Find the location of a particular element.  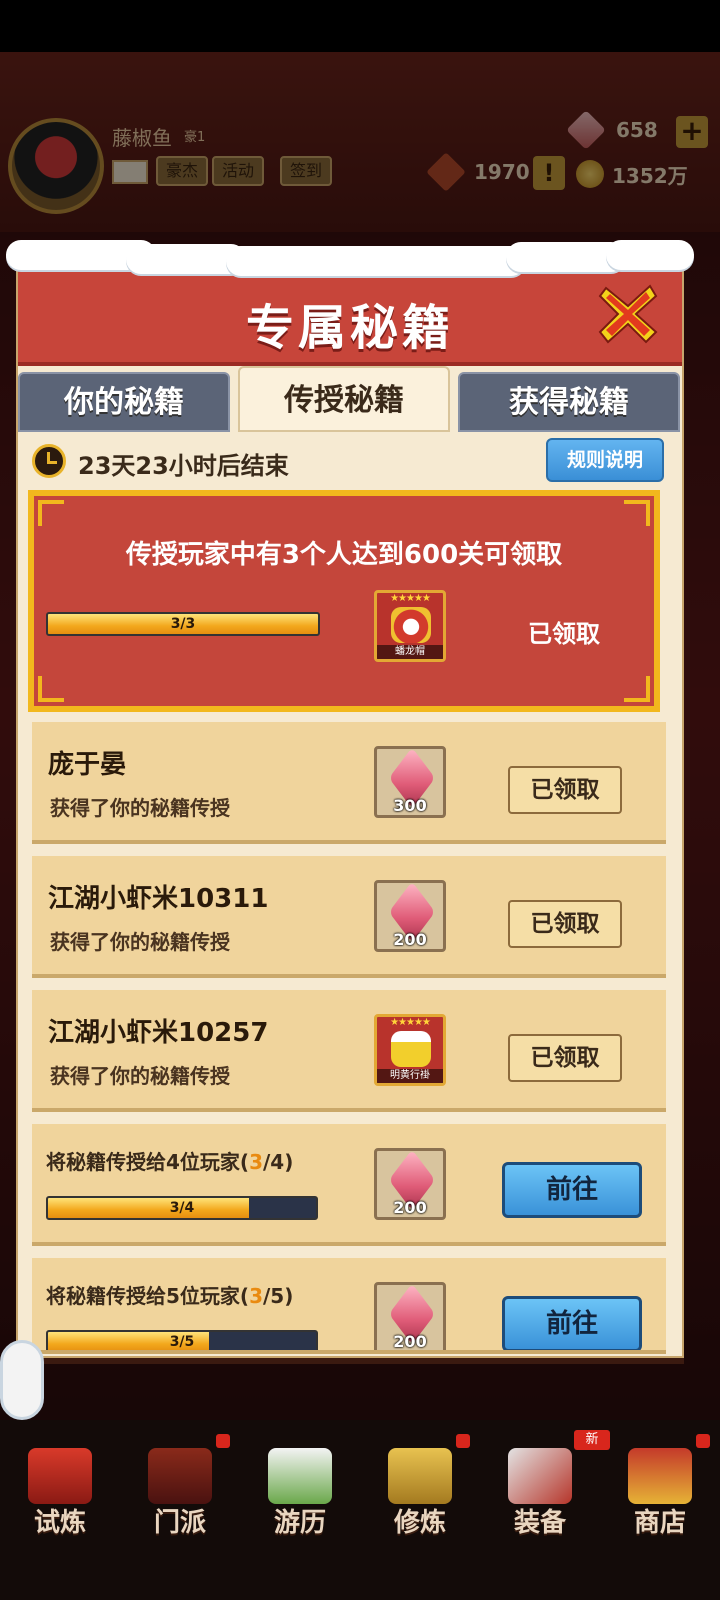

main-quest-panel: 传授玩家中有3个人达到600关可领取 3/3 ★★★★★ 蟠龙帽 已领取 is located at coordinates (344, 601).